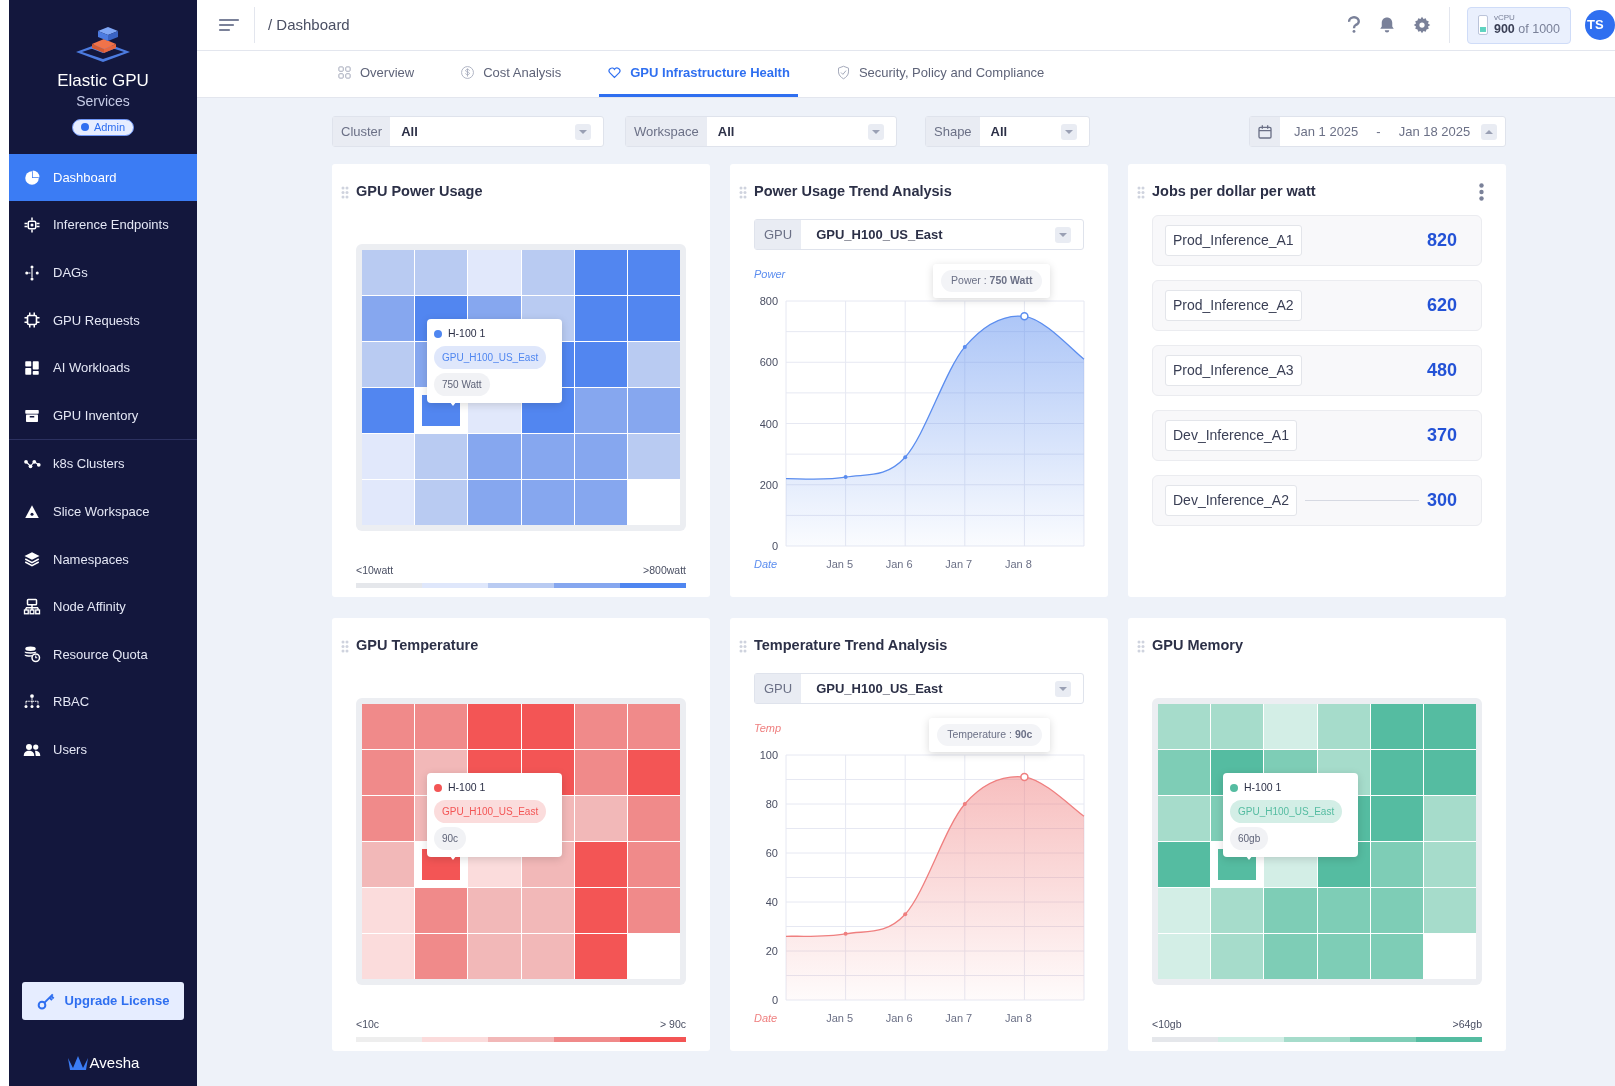 The width and height of the screenshot is (1615, 1086). Describe the element at coordinates (103, 272) in the screenshot. I see `sidebar-item: DAGs` at that location.